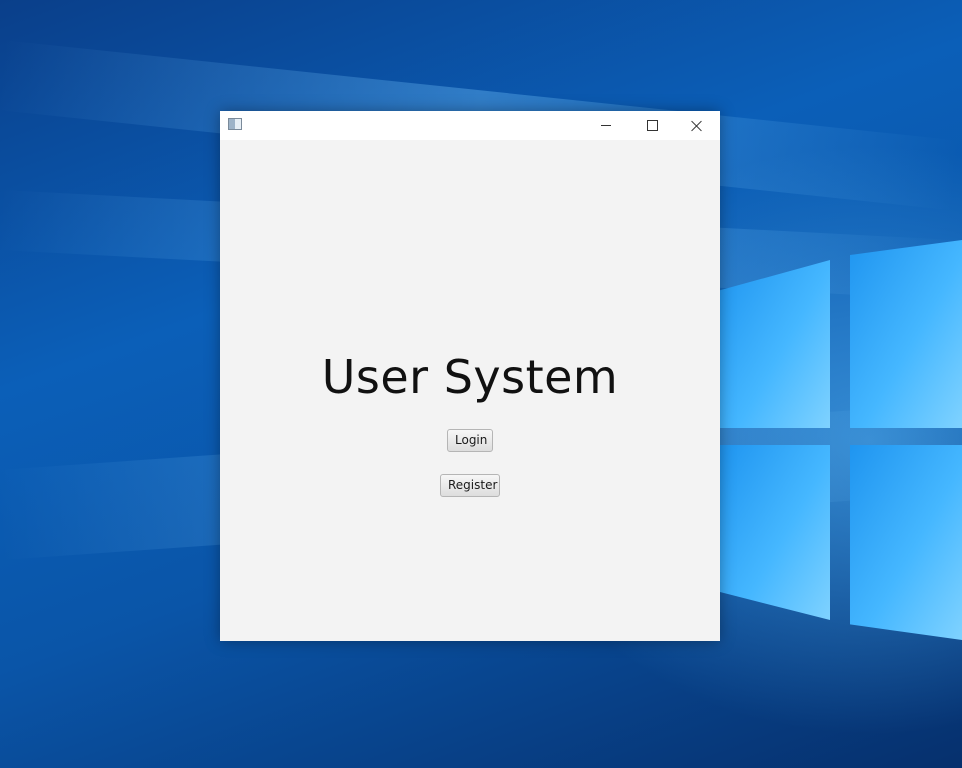  What do you see at coordinates (470, 125) in the screenshot?
I see `window-titlebar` at bounding box center [470, 125].